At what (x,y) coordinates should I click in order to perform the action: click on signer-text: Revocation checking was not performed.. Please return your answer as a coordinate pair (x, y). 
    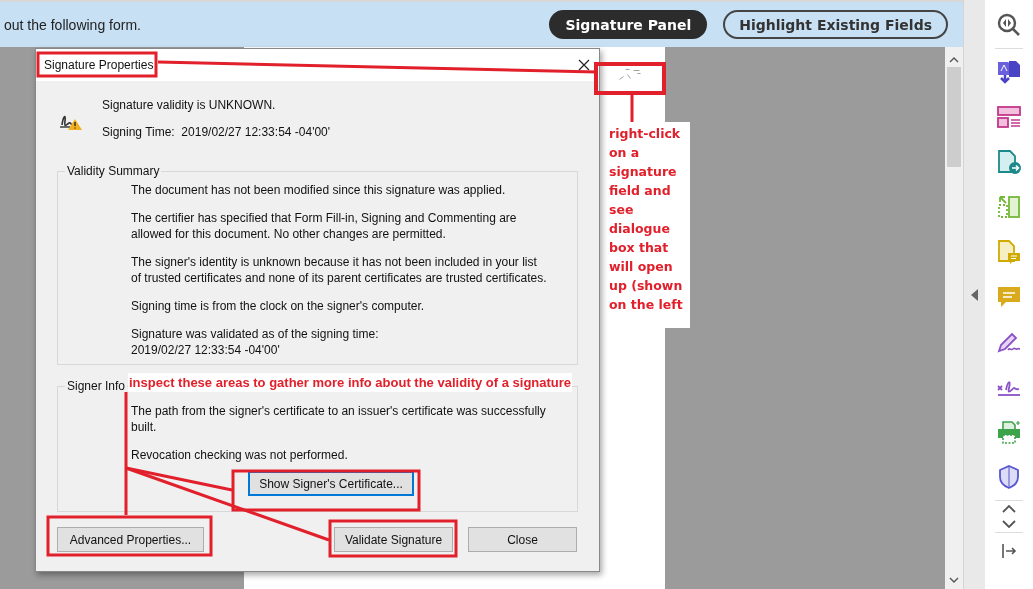
    Looking at the image, I should click on (240, 455).